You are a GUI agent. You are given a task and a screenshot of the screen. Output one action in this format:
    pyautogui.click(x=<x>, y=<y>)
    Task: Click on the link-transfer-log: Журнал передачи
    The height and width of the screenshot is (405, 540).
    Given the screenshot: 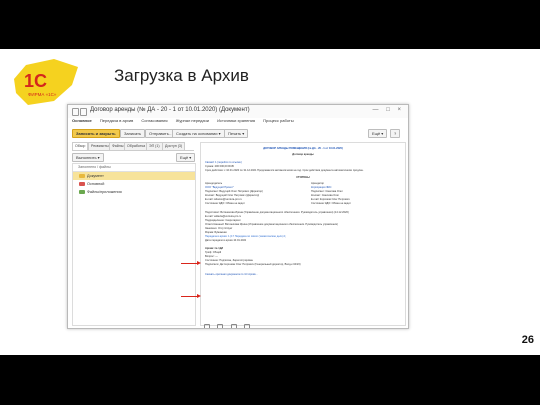 What is the action you would take?
    pyautogui.click(x=192, y=120)
    